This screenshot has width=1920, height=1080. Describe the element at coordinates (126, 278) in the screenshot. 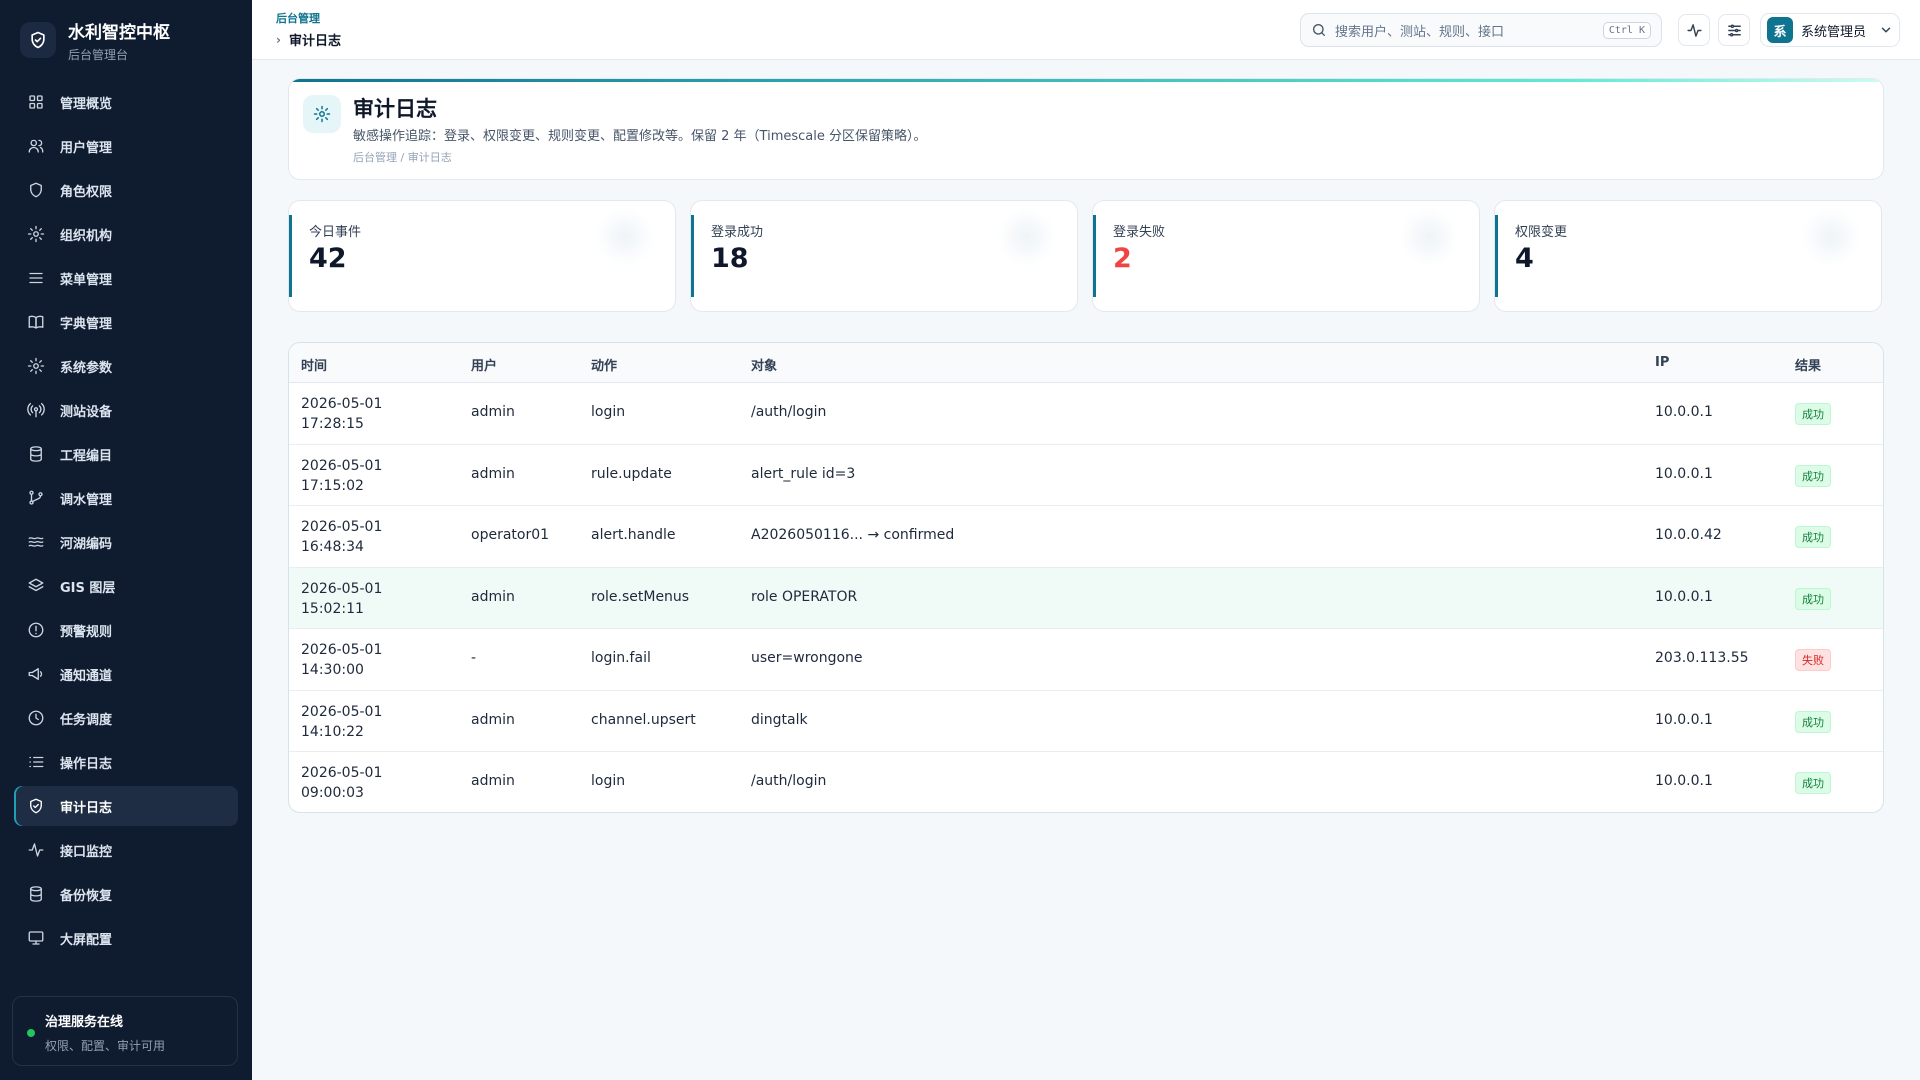

I see `sidebar-item-4: 菜单管理` at that location.